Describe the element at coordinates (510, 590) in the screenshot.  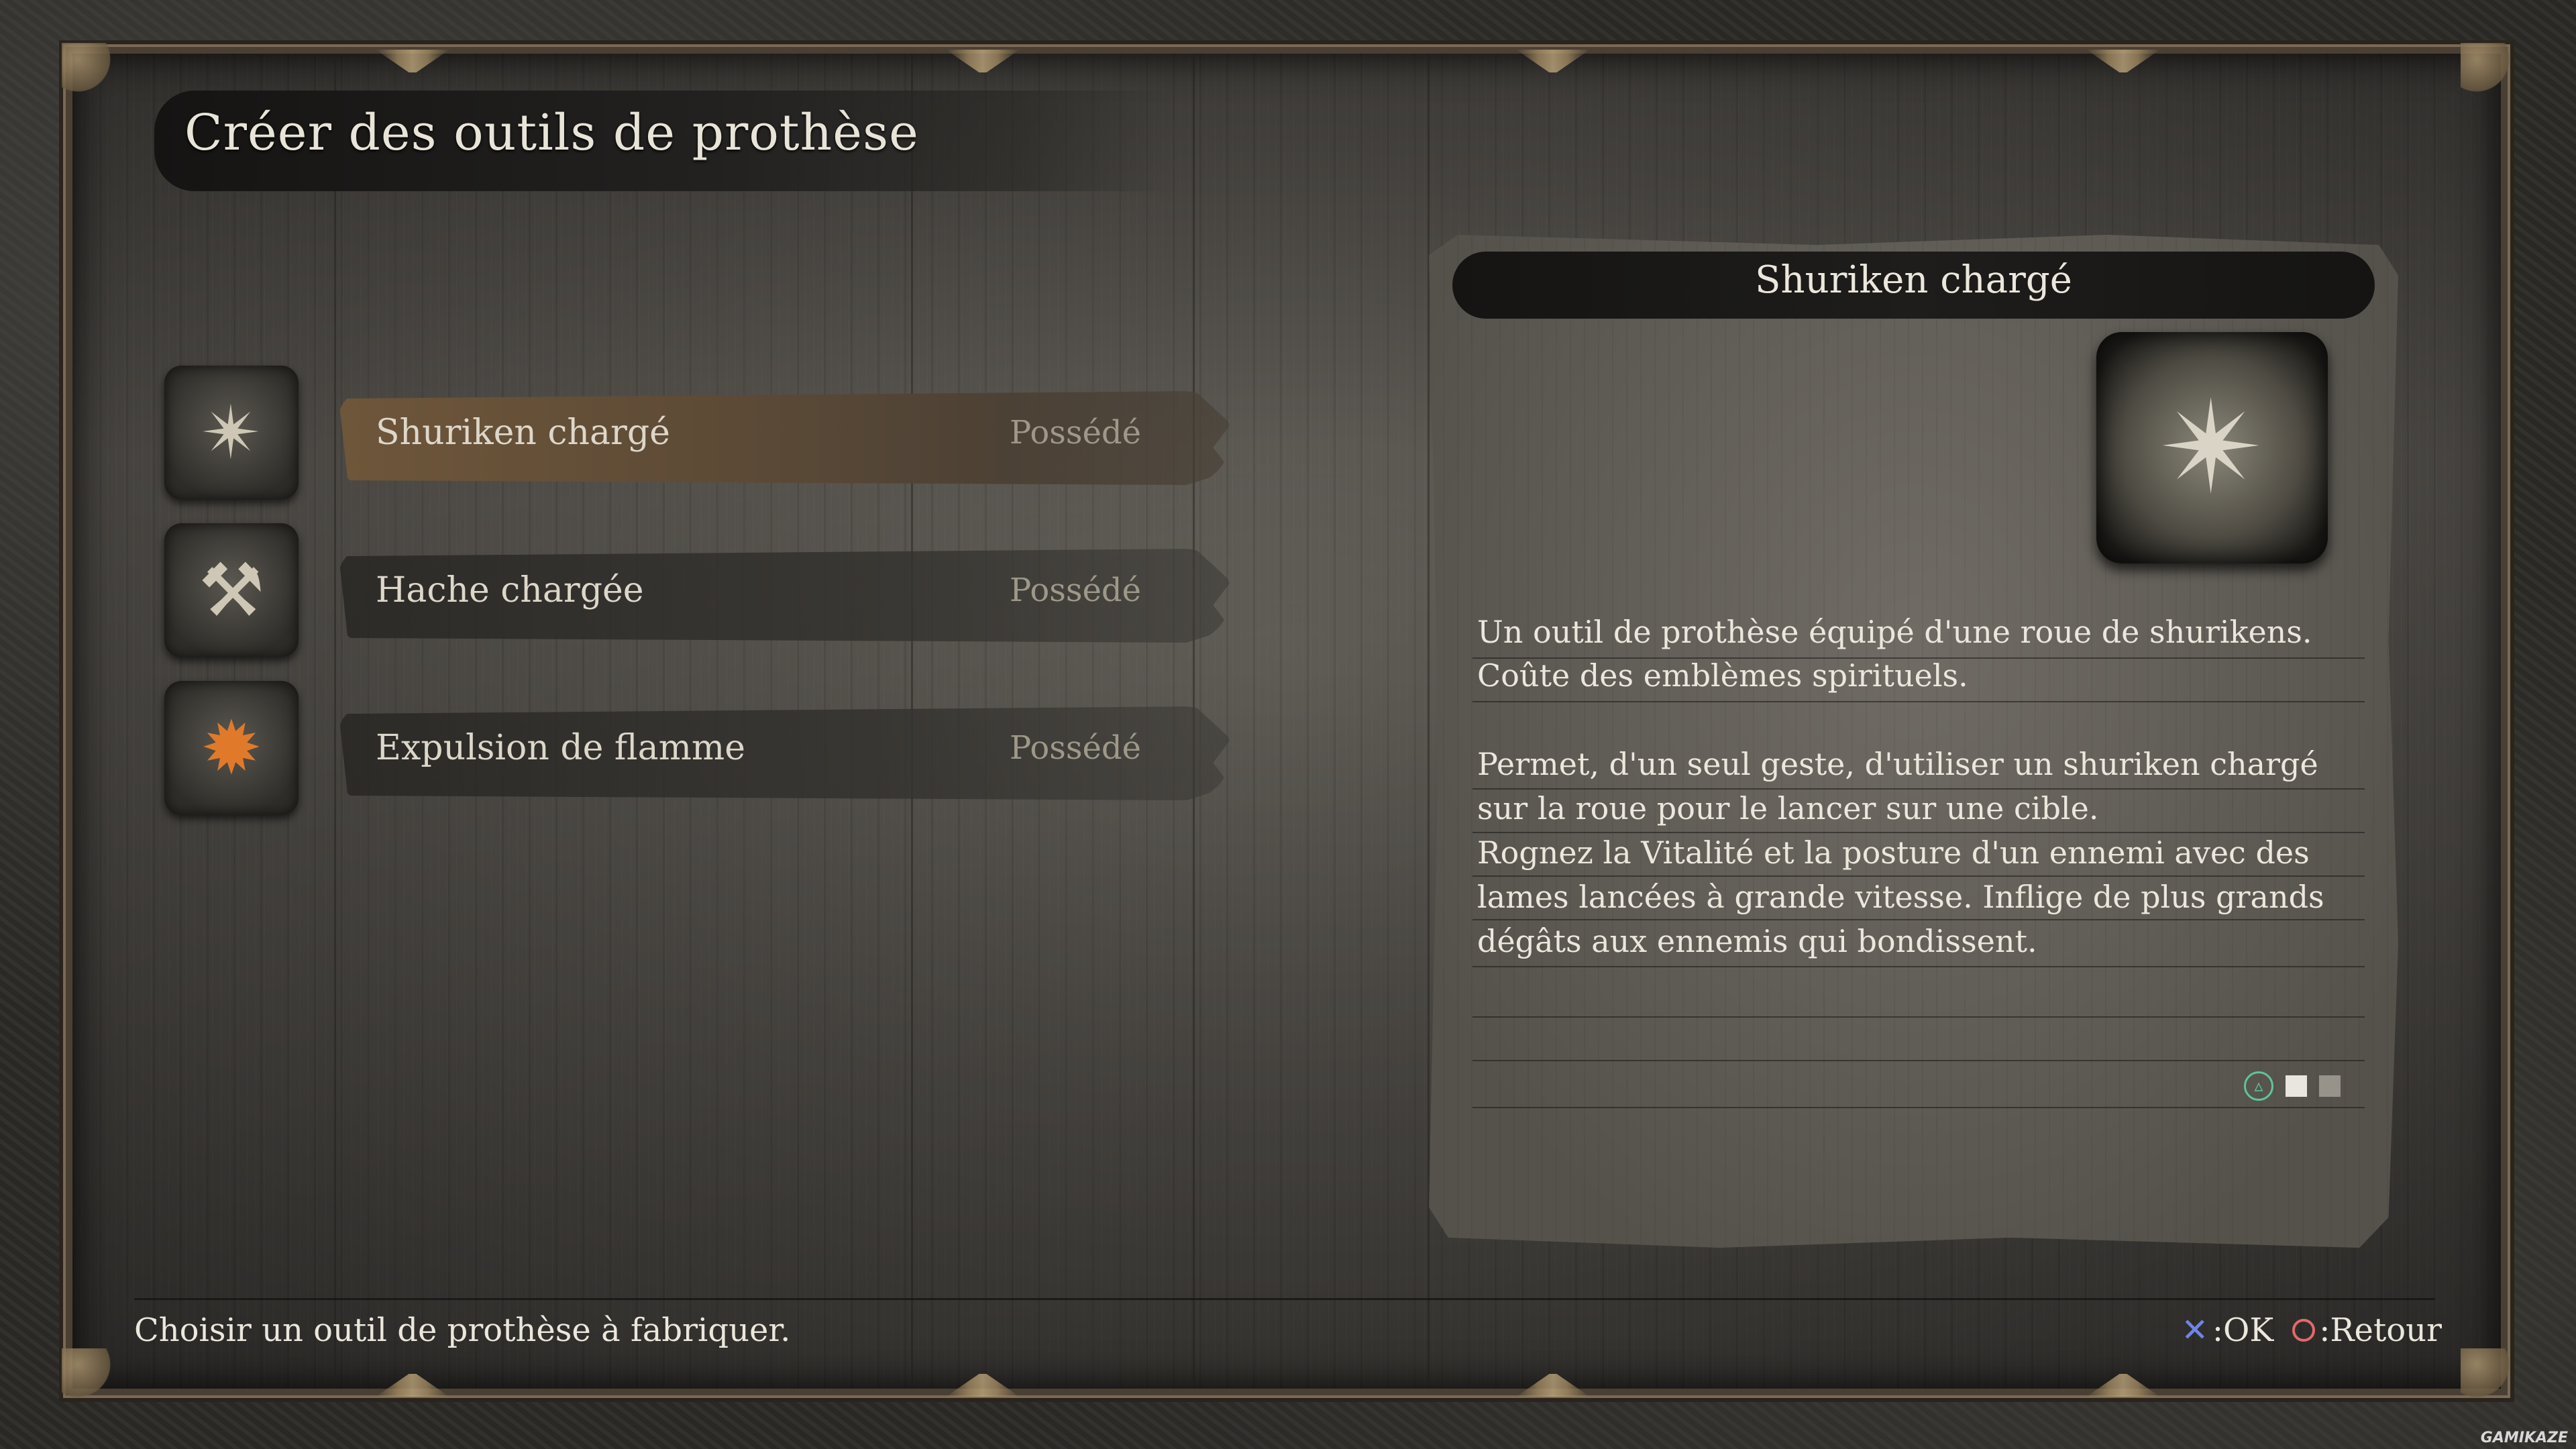
I see `tool-item-name: Hache chargée` at that location.